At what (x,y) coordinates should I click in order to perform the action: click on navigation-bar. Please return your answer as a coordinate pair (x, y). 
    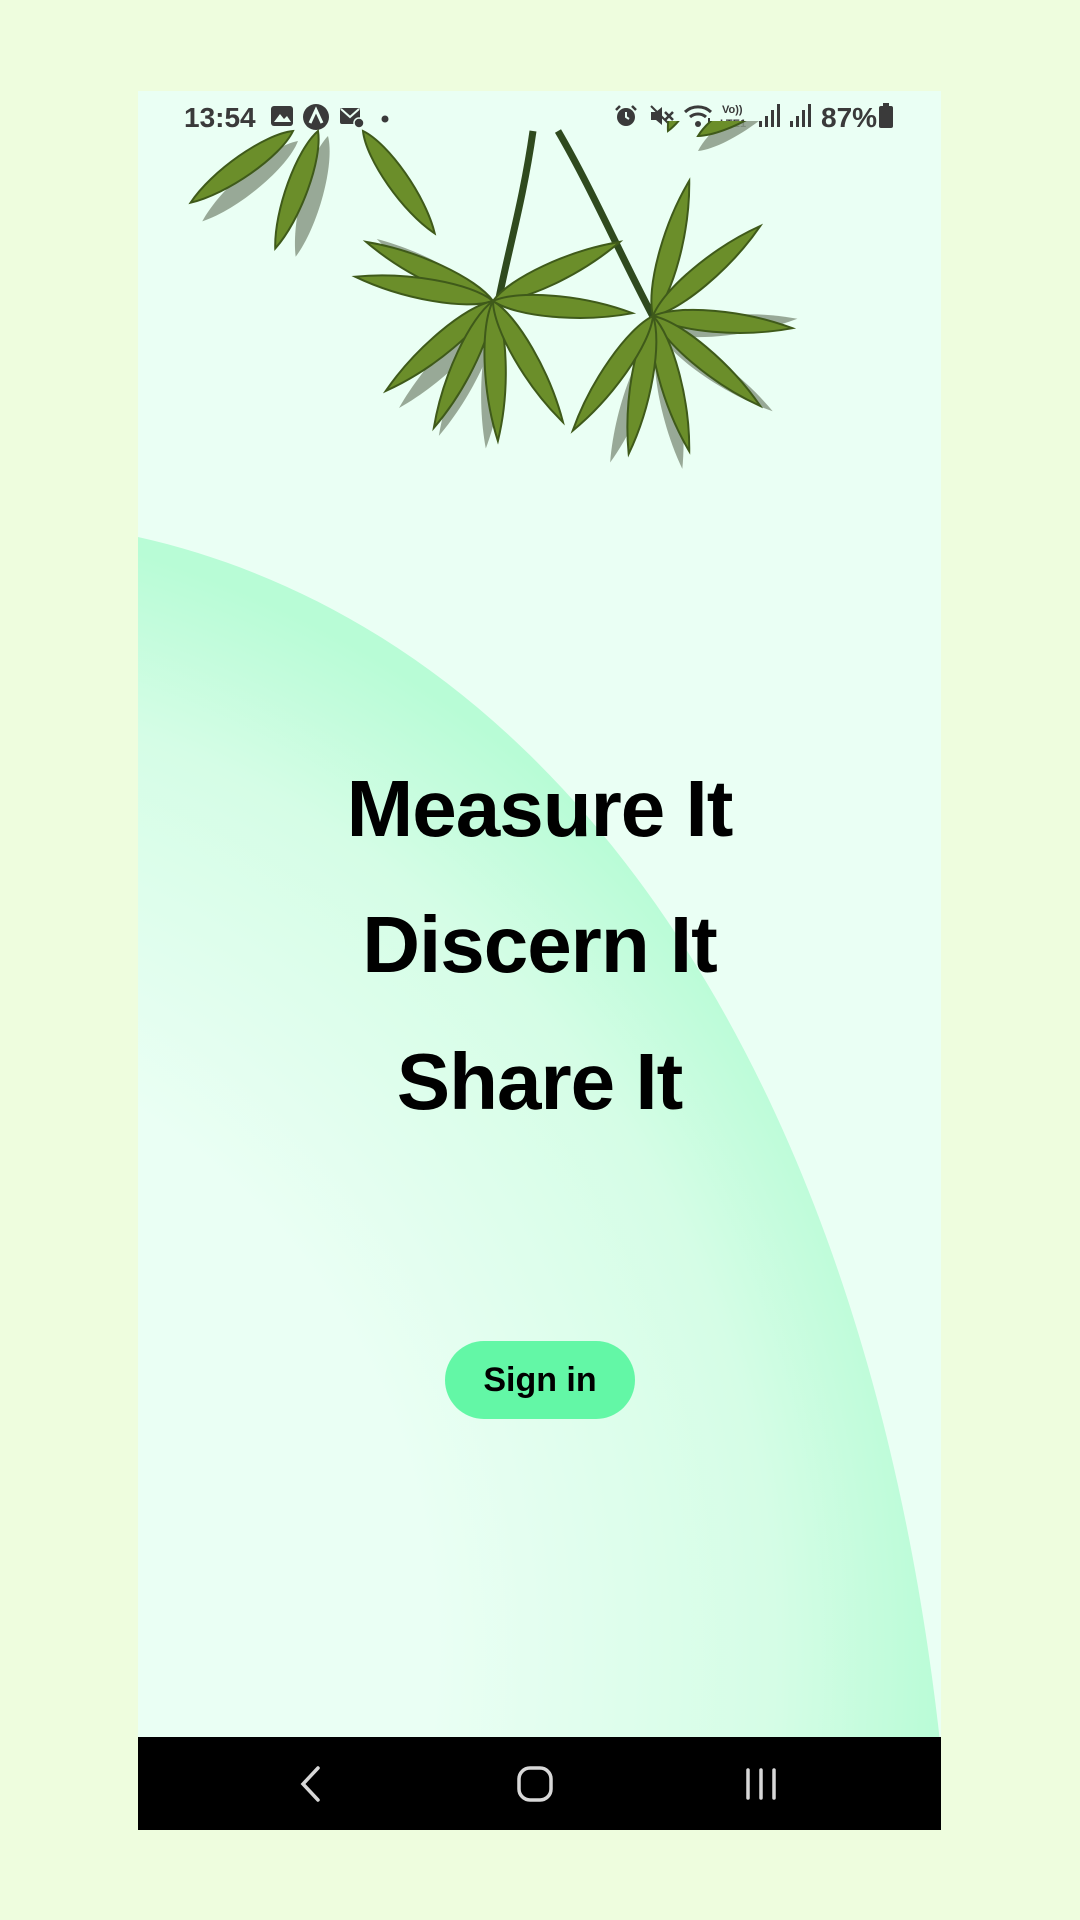
    Looking at the image, I should click on (539, 1783).